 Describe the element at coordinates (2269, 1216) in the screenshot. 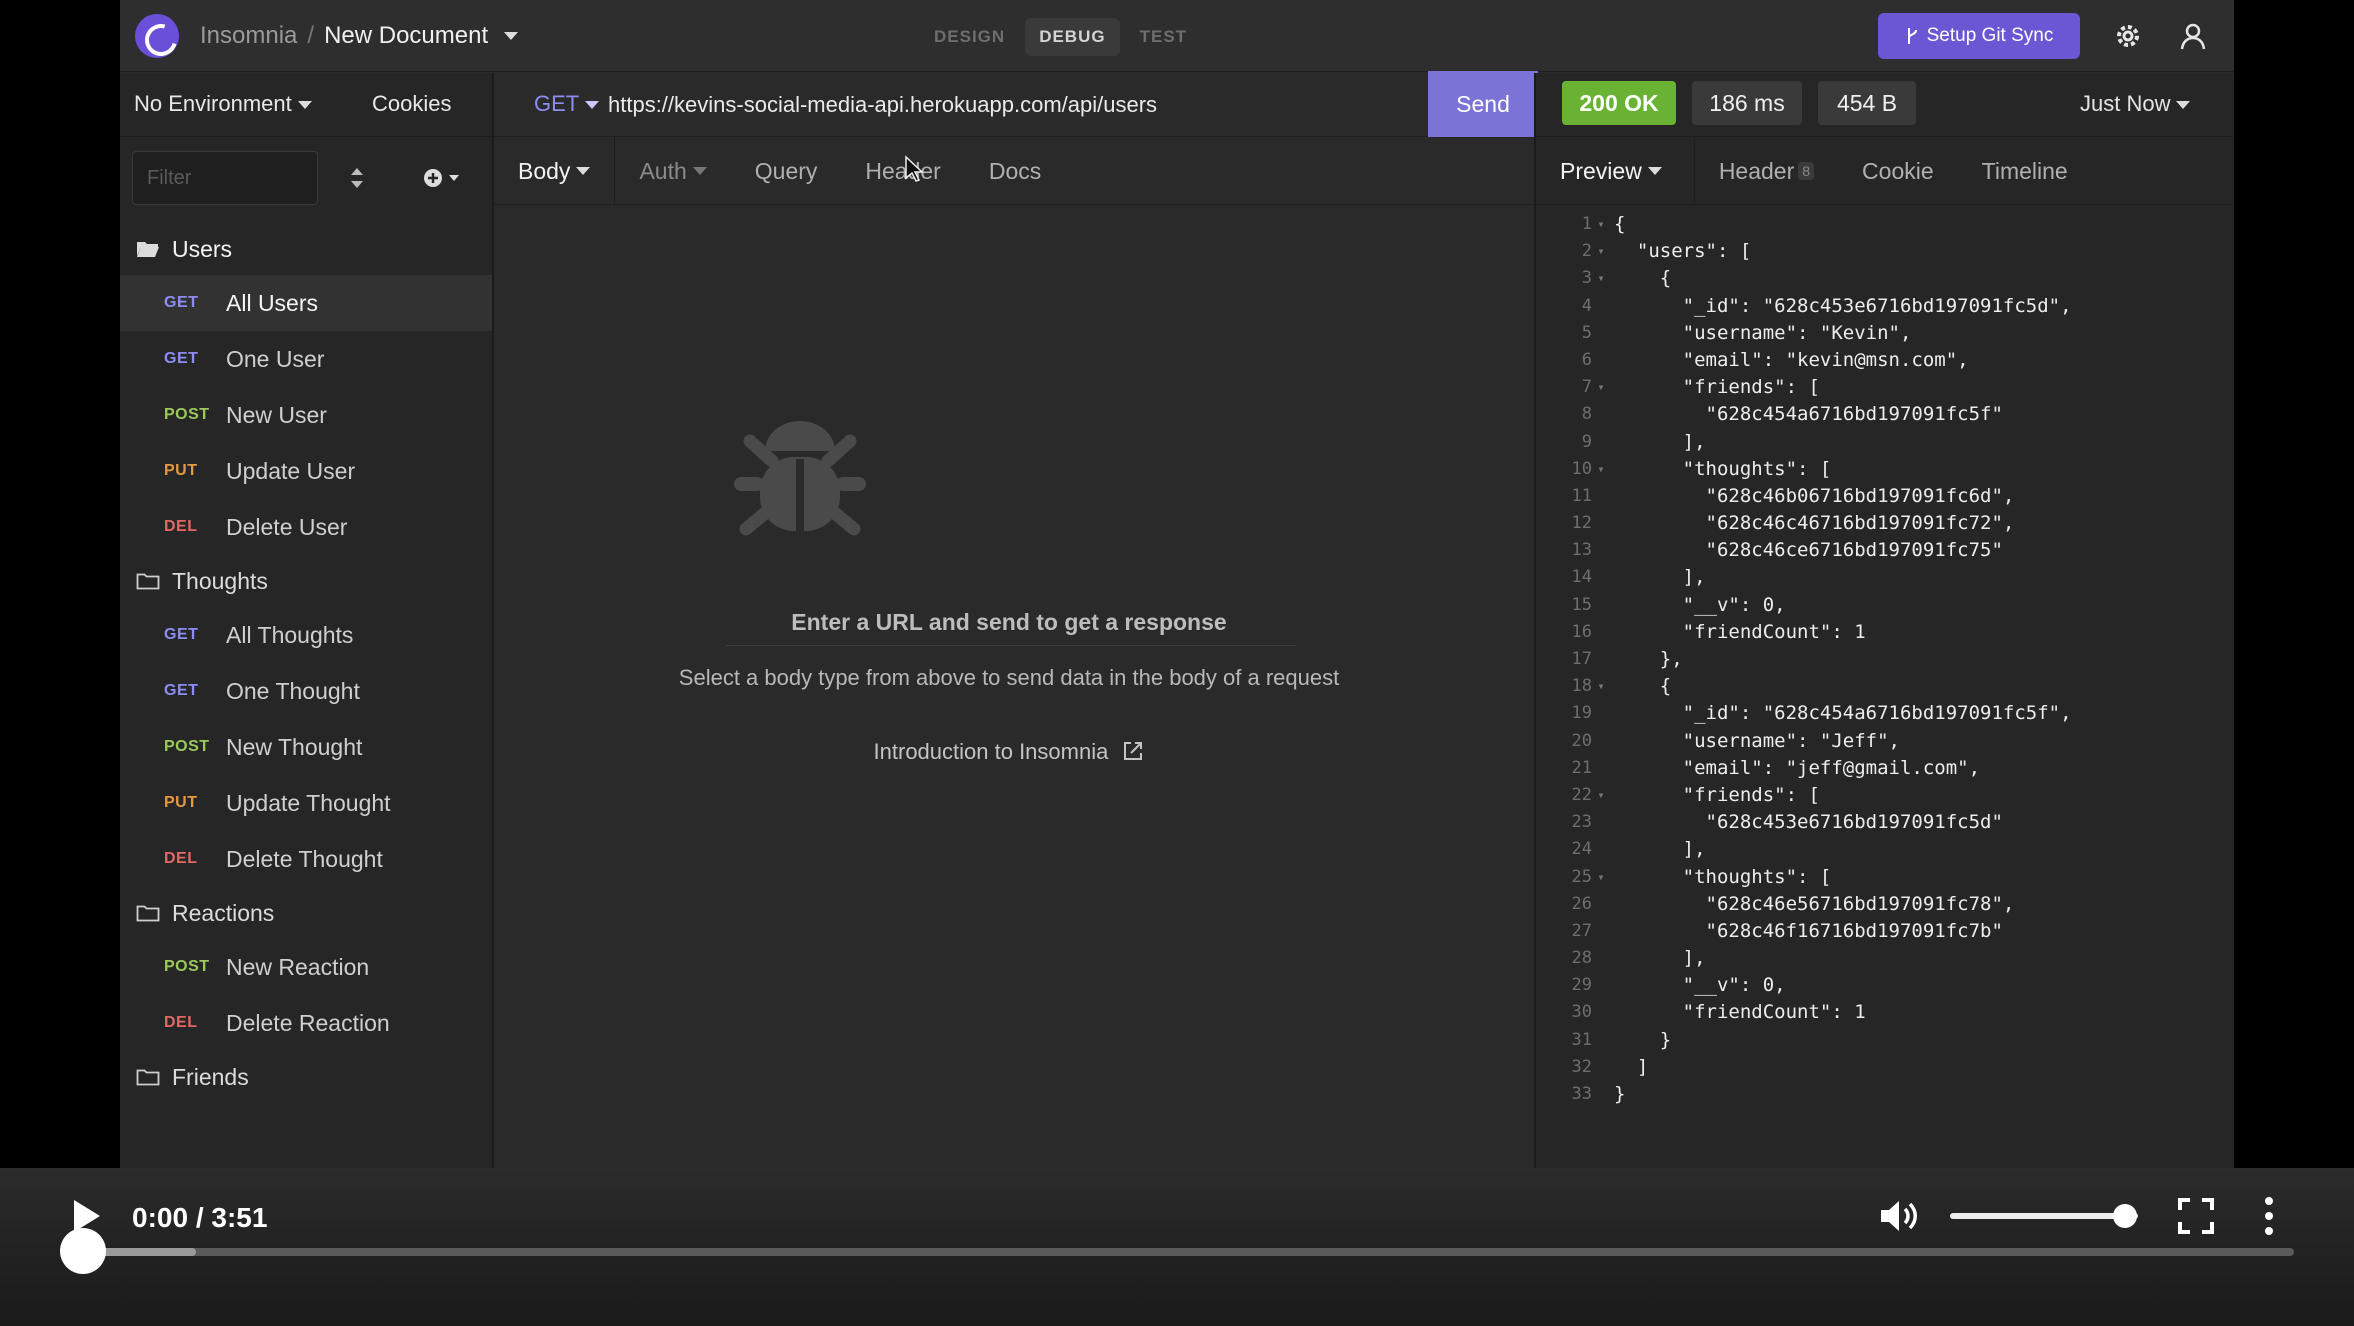

I see `more-vertical-icon` at that location.